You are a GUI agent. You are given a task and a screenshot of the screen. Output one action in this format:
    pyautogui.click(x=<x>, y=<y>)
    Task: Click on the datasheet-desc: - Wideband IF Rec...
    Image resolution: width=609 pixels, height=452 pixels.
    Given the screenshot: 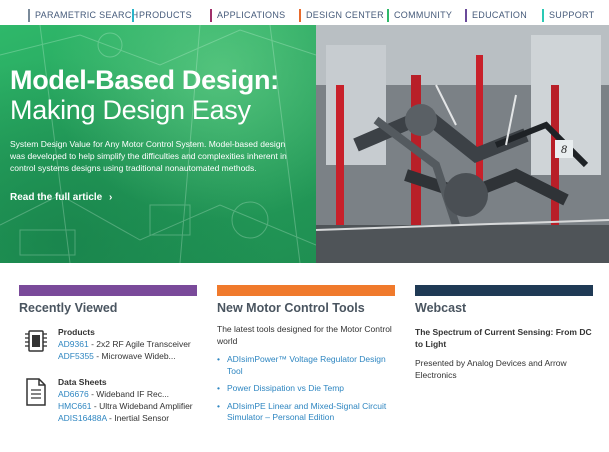 What is the action you would take?
    pyautogui.click(x=129, y=394)
    